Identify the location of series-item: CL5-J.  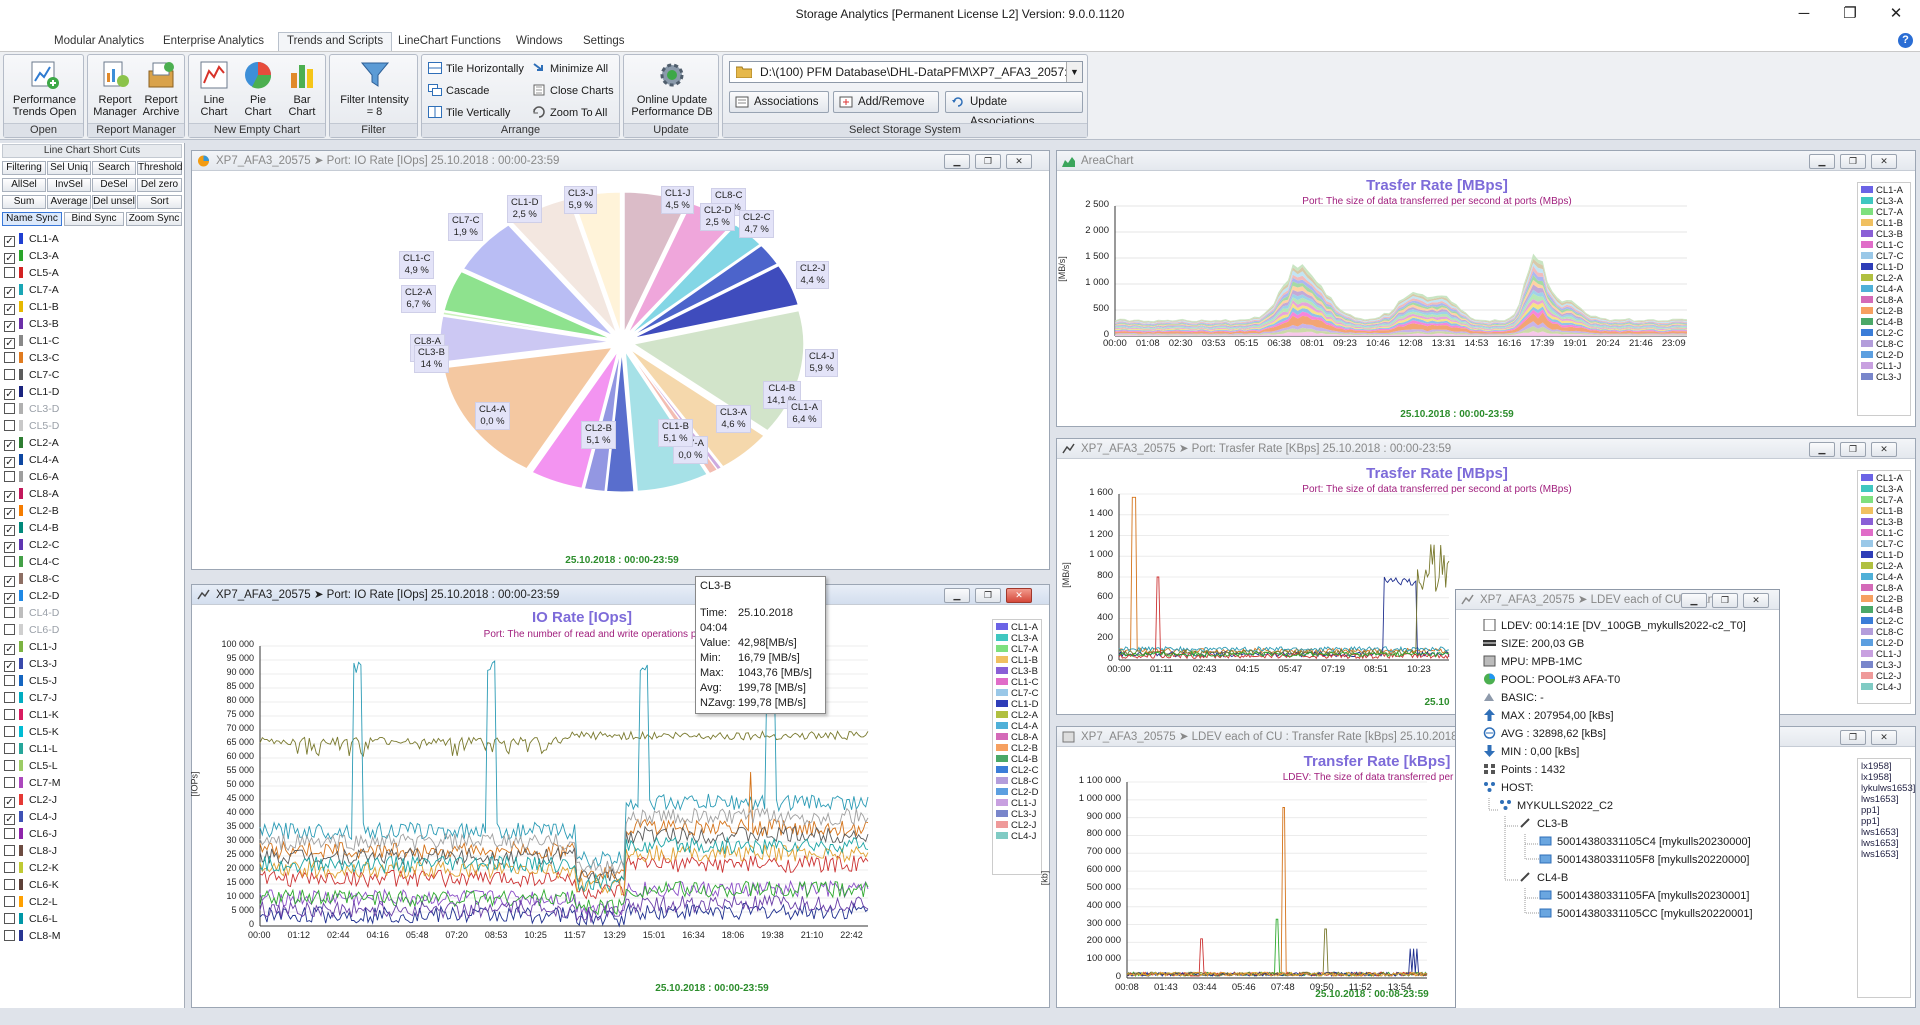
(30, 681).